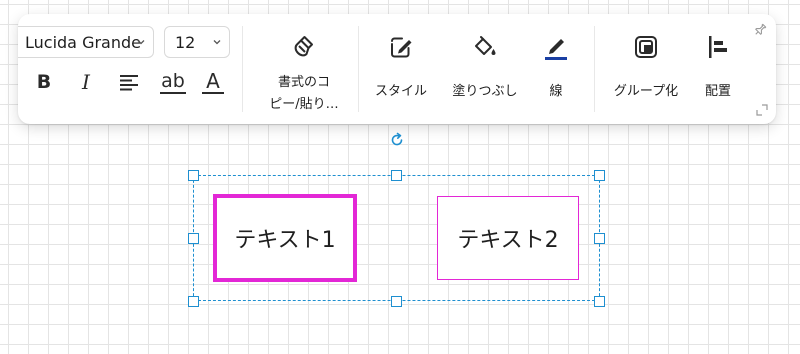  I want to click on arrange-label: 配置, so click(717, 91).